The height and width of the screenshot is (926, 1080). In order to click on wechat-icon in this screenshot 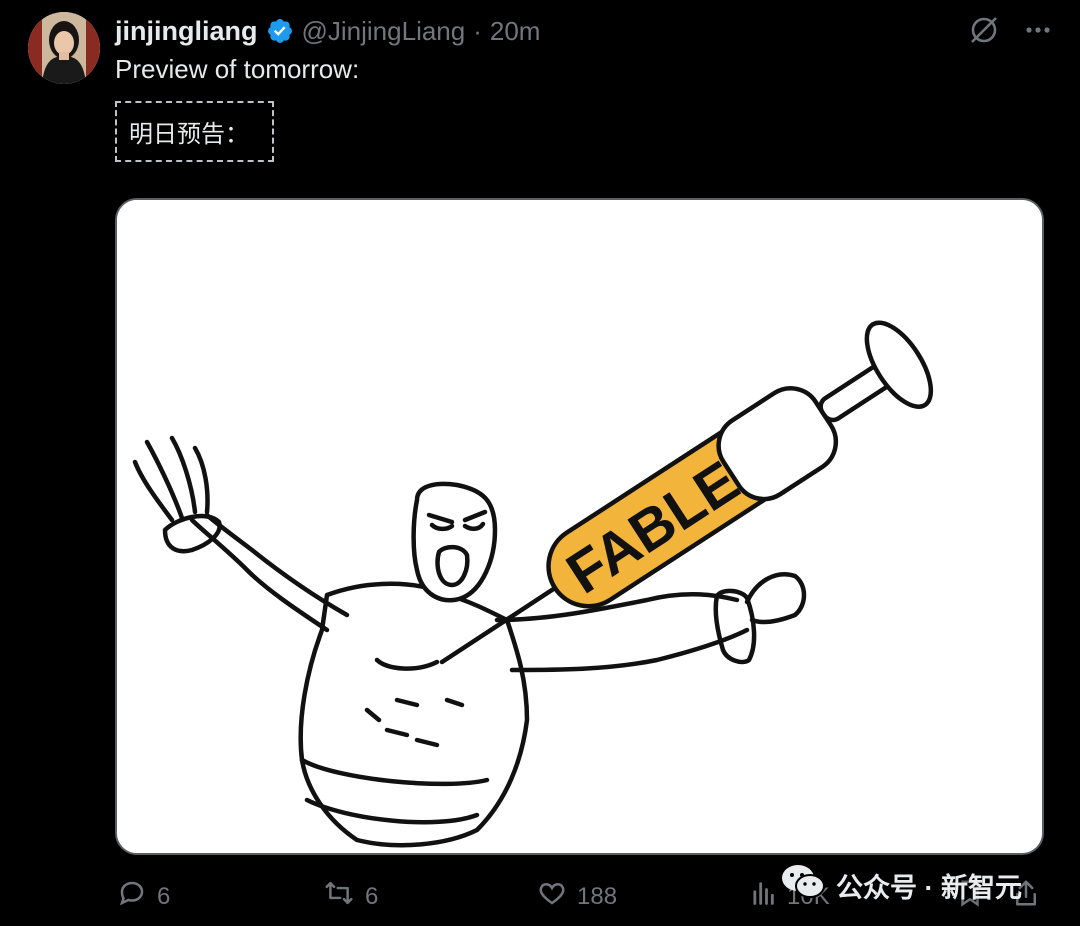, I will do `click(803, 885)`.